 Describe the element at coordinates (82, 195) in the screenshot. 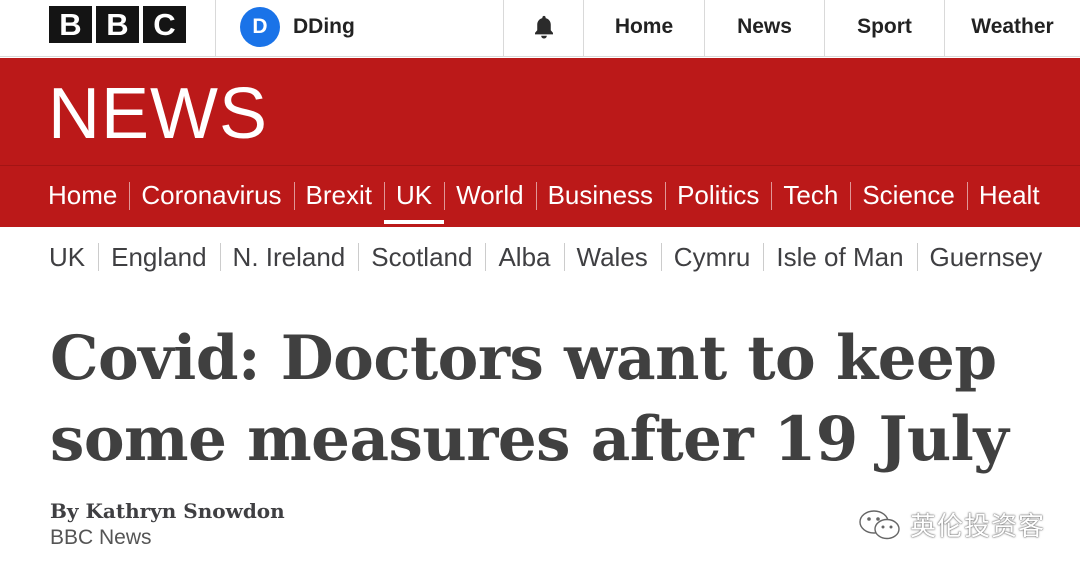

I see `nav-item-home: Home` at that location.